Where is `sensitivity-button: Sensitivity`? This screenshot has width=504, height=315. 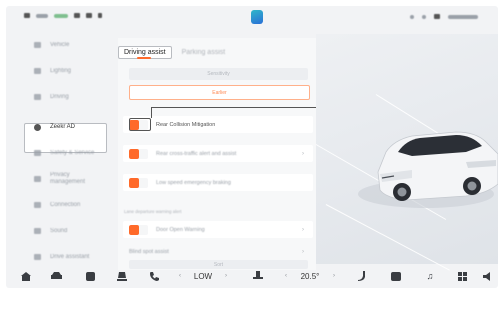
sensitivity-button: Sensitivity is located at coordinates (218, 74).